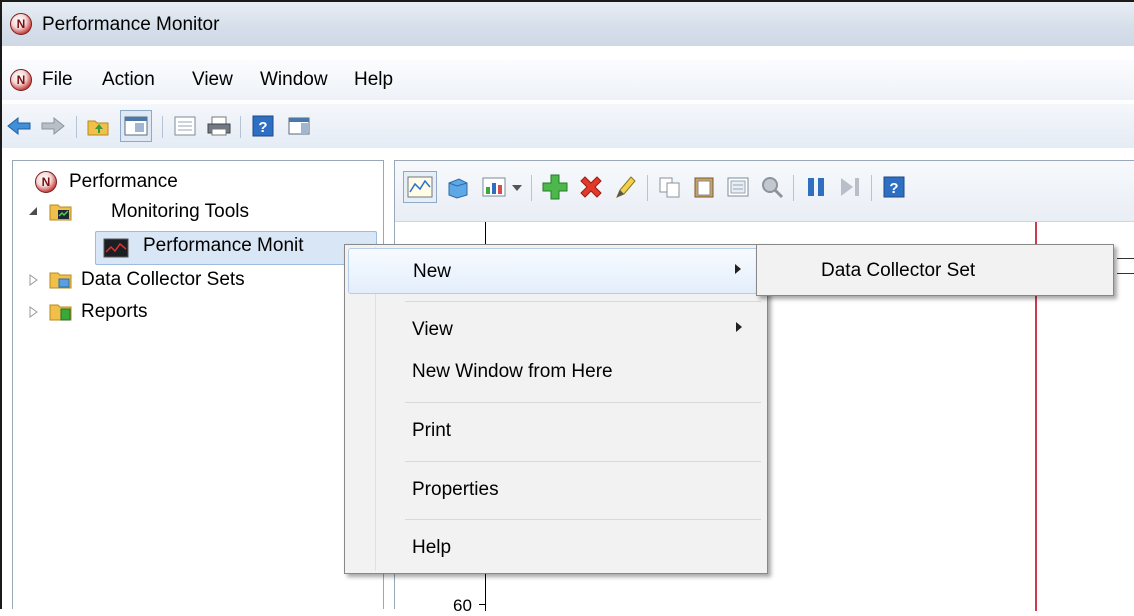 The height and width of the screenshot is (616, 1134). Describe the element at coordinates (21, 24) in the screenshot. I see `perfmon-app-icon` at that location.